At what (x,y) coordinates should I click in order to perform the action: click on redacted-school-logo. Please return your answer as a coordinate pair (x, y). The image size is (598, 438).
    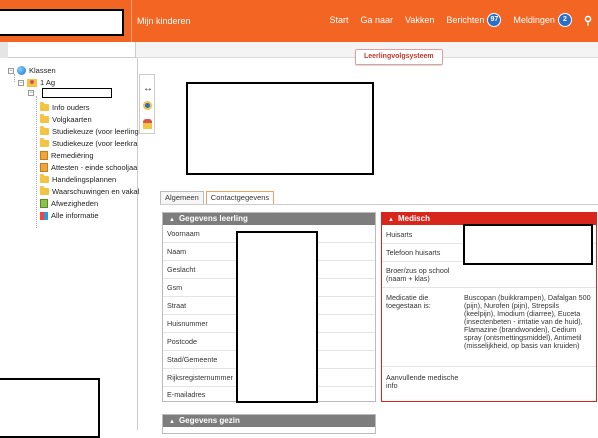
    Looking at the image, I should click on (62, 22).